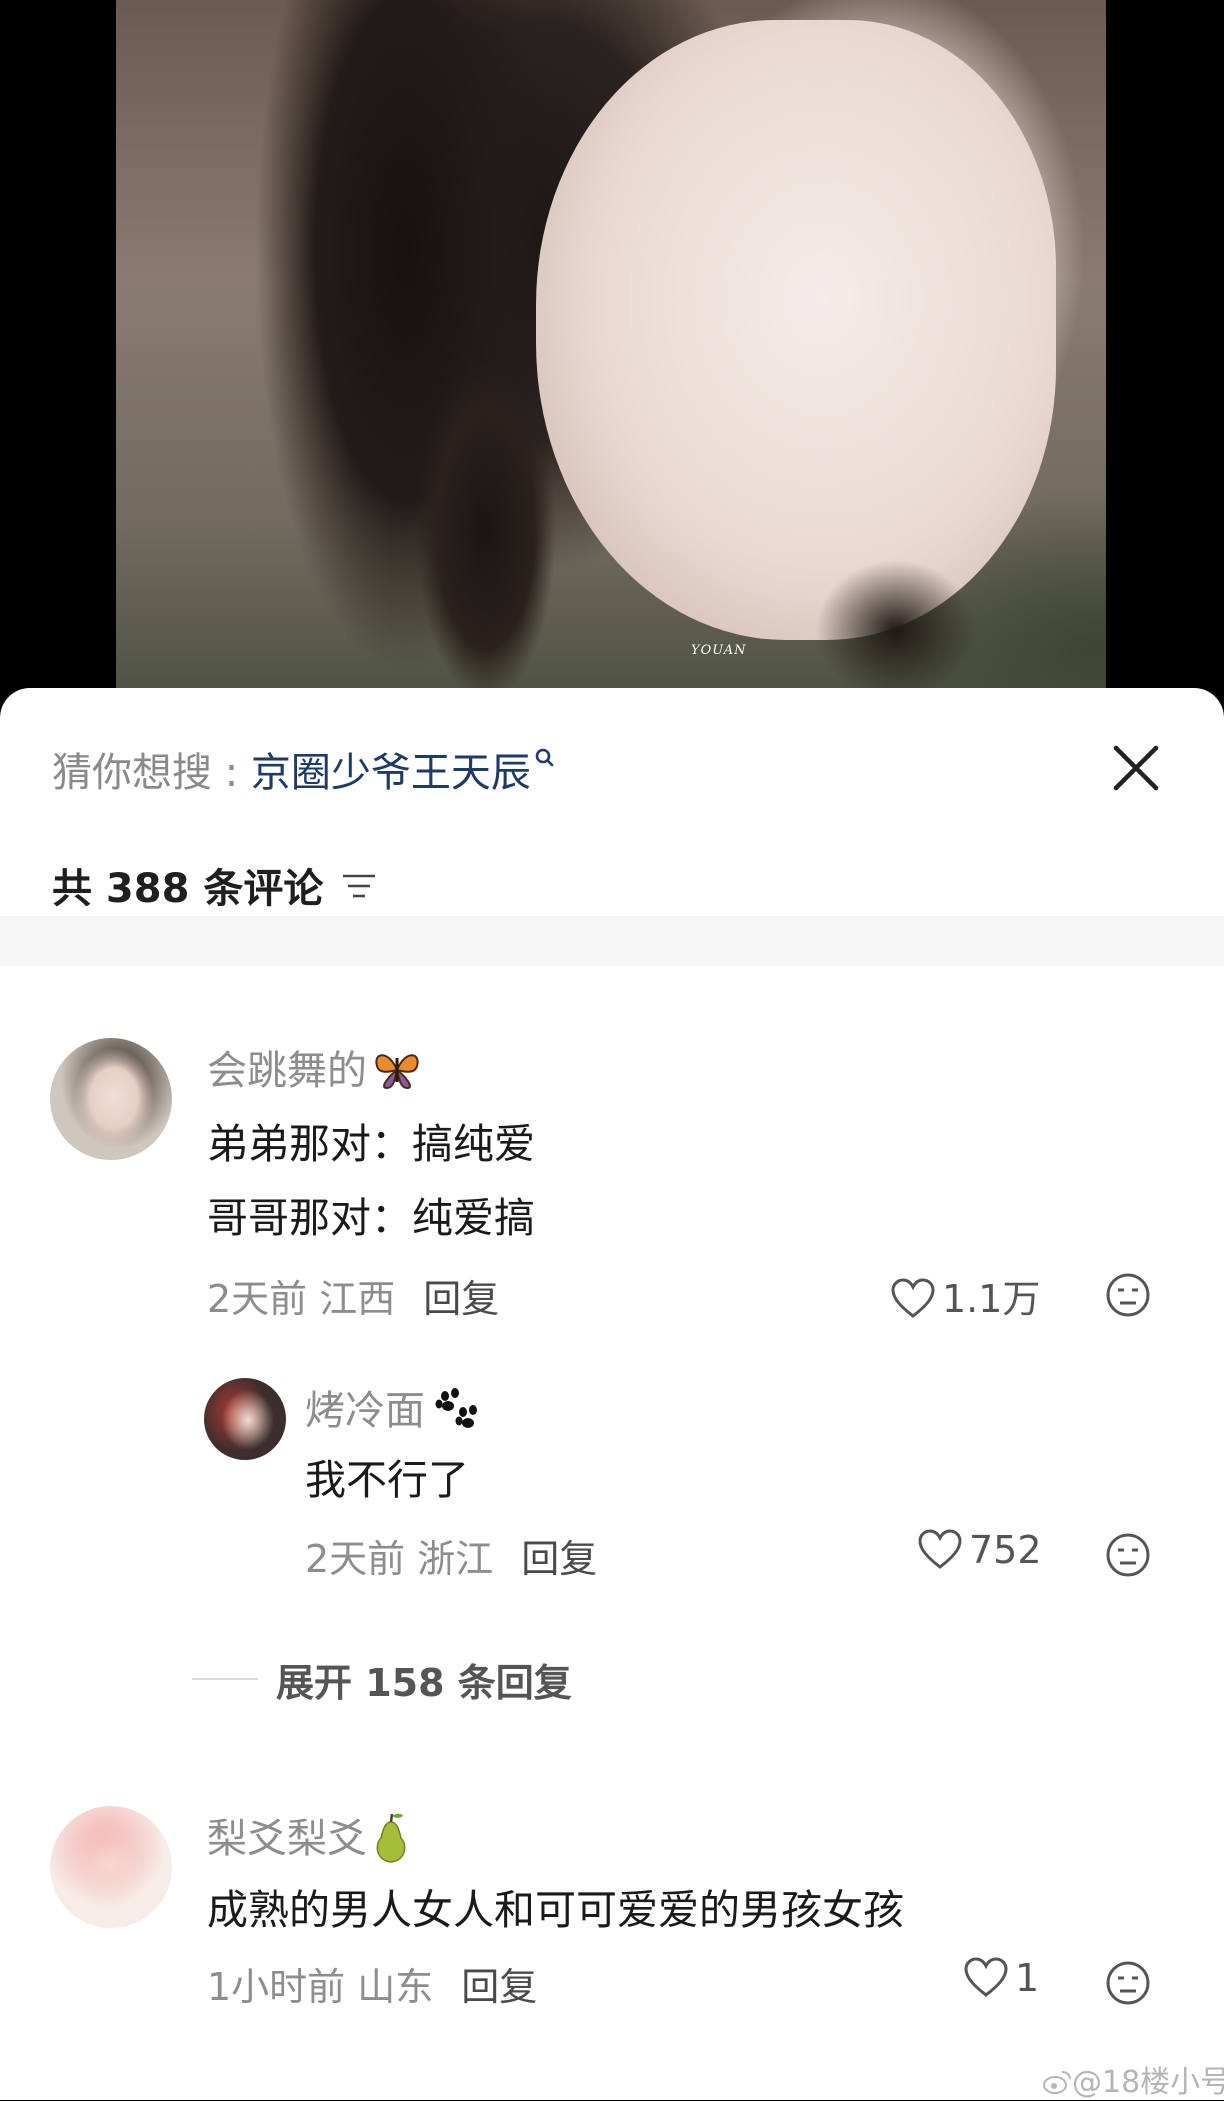 This screenshot has width=1224, height=2101. I want to click on close-icon, so click(1136, 768).